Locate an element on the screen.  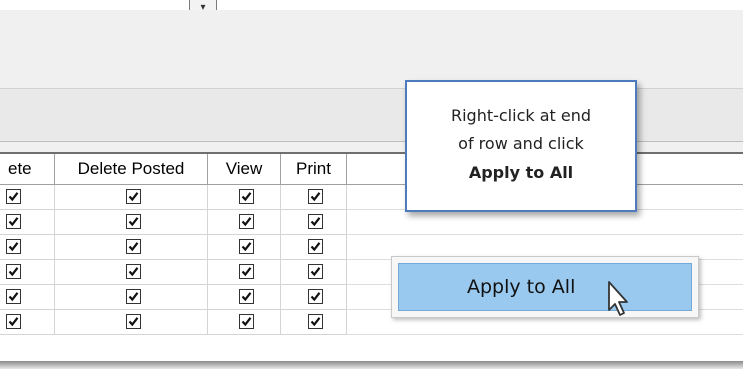
context-menu: Apply to All is located at coordinates (545, 287).